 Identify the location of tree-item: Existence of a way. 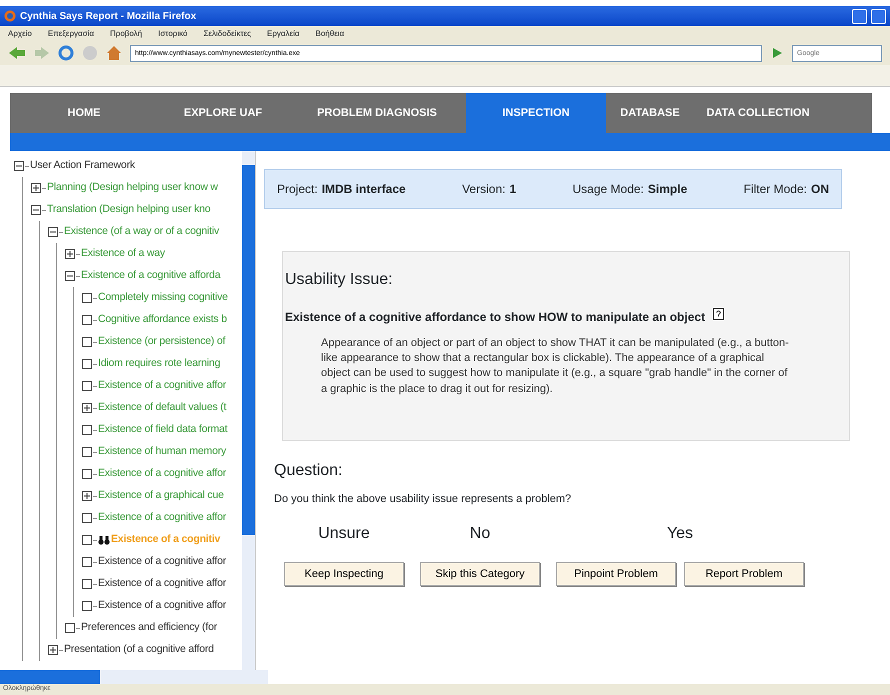
(123, 254).